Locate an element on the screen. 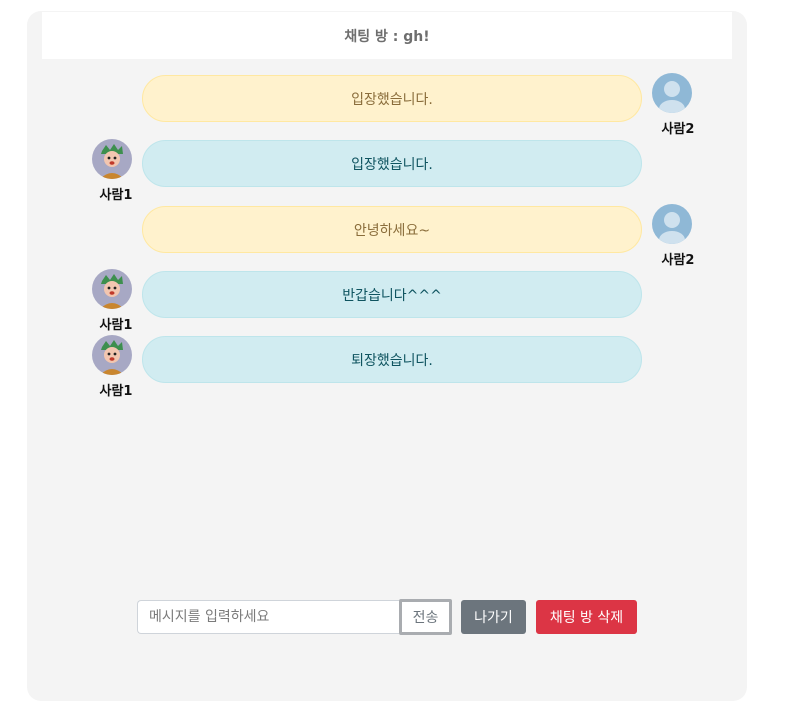 Image resolution: width=796 pixels, height=701 pixels. message-bubble-other: 입장했습니다. is located at coordinates (392, 163).